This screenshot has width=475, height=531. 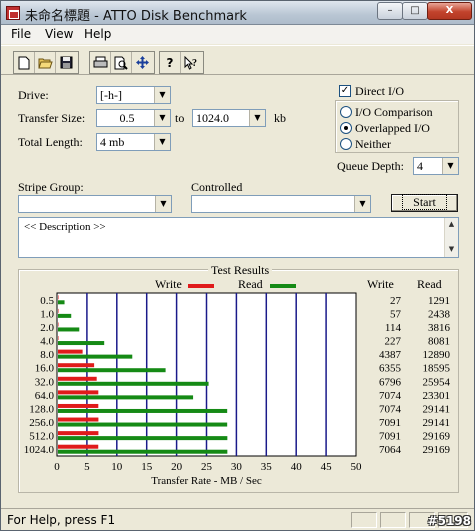 I want to click on x-tick-label: 40, so click(x=297, y=467).